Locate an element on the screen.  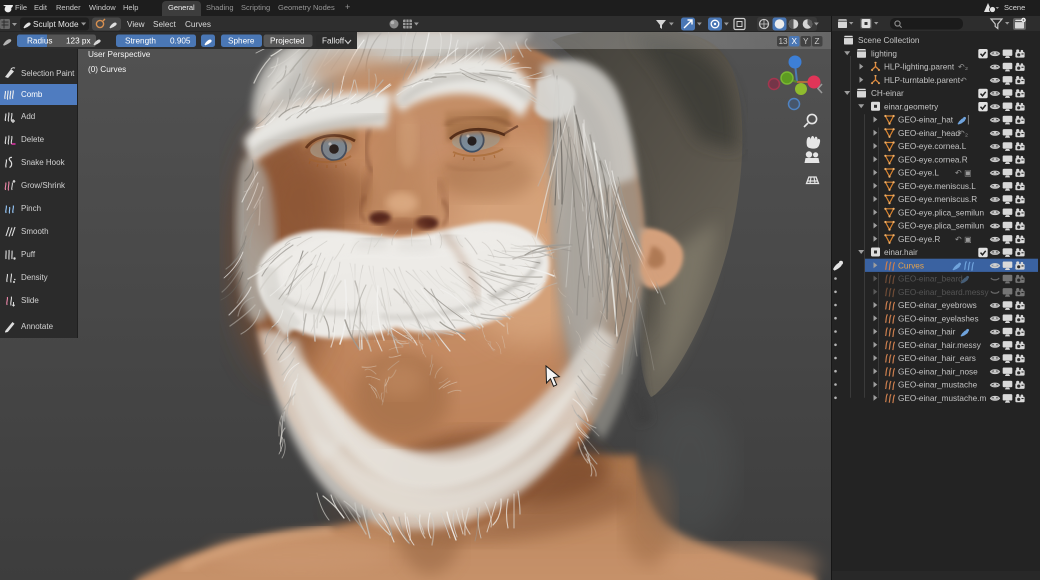
svg-text: Sphere is located at coordinates (241, 41).